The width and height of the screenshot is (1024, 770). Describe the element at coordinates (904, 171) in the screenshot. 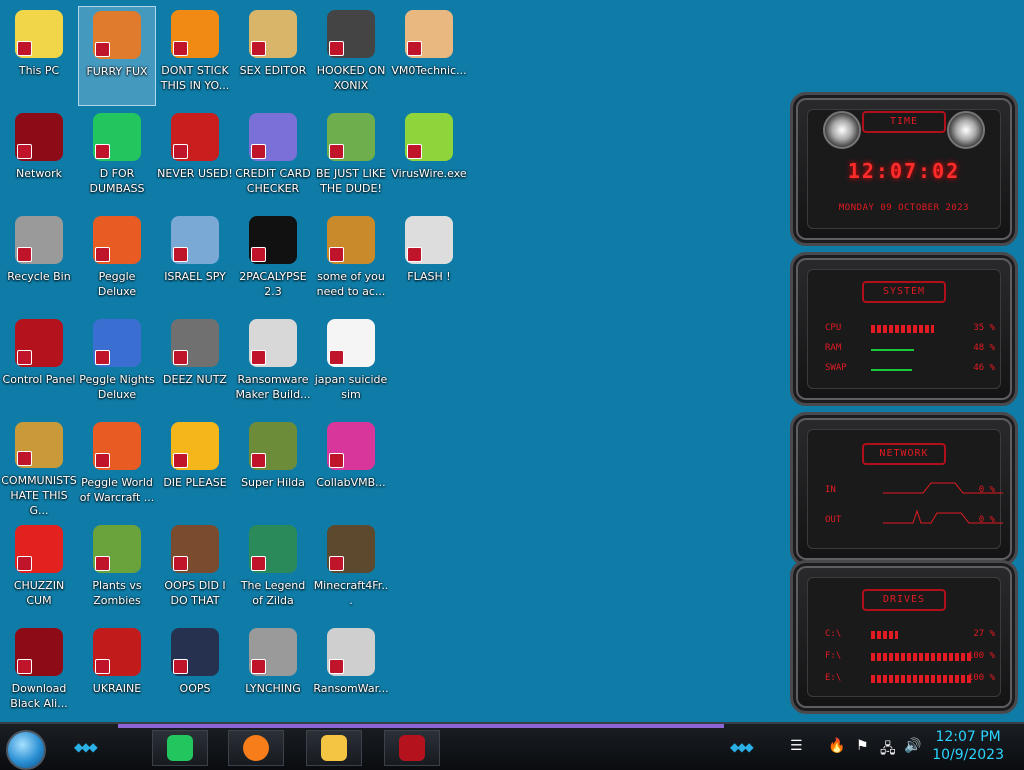

I see `gadget-time: 12:07:02` at that location.